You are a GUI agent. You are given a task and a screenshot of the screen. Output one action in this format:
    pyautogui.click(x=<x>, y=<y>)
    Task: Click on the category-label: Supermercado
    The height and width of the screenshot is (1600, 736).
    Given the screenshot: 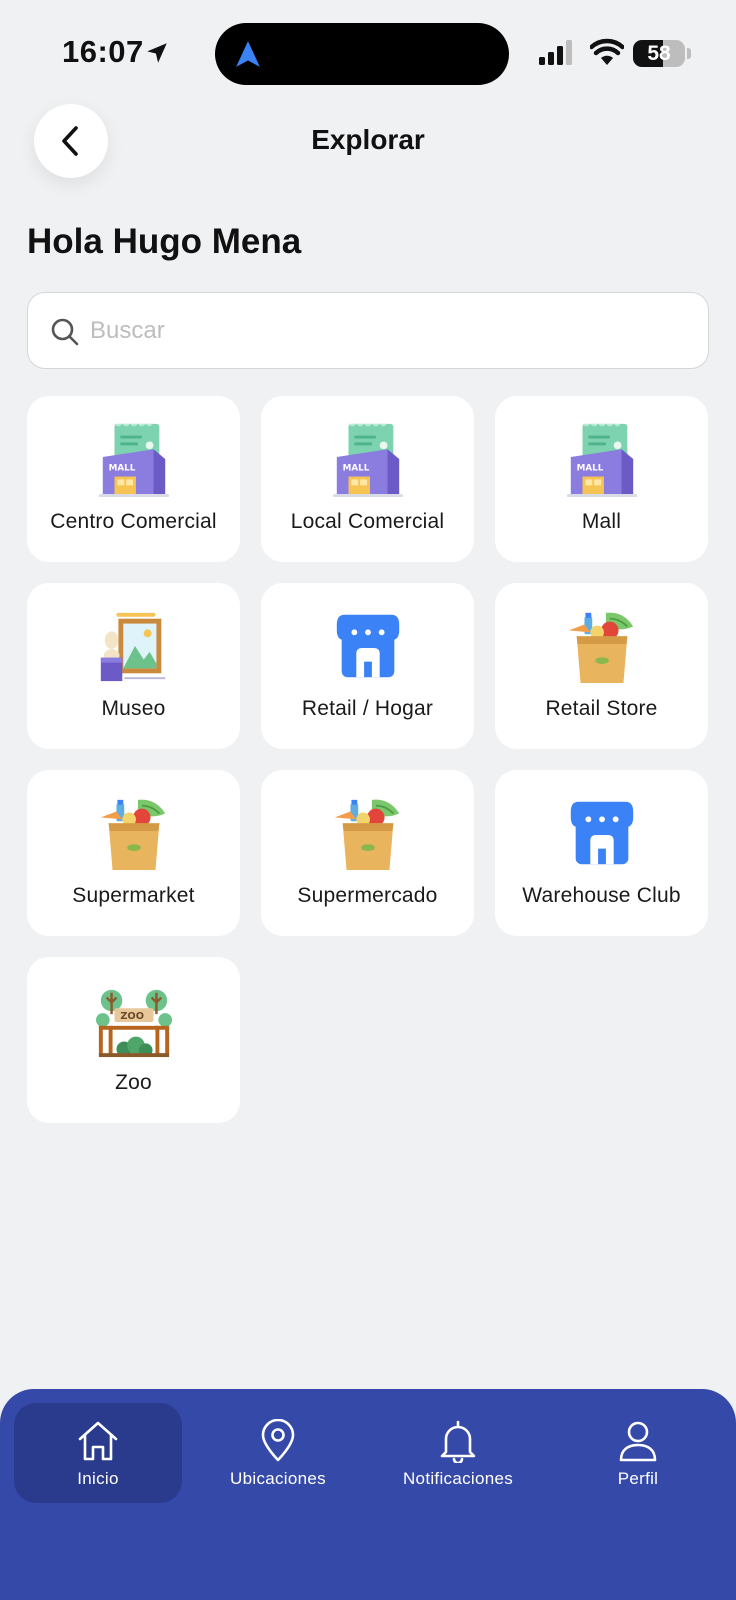 What is the action you would take?
    pyautogui.click(x=367, y=895)
    